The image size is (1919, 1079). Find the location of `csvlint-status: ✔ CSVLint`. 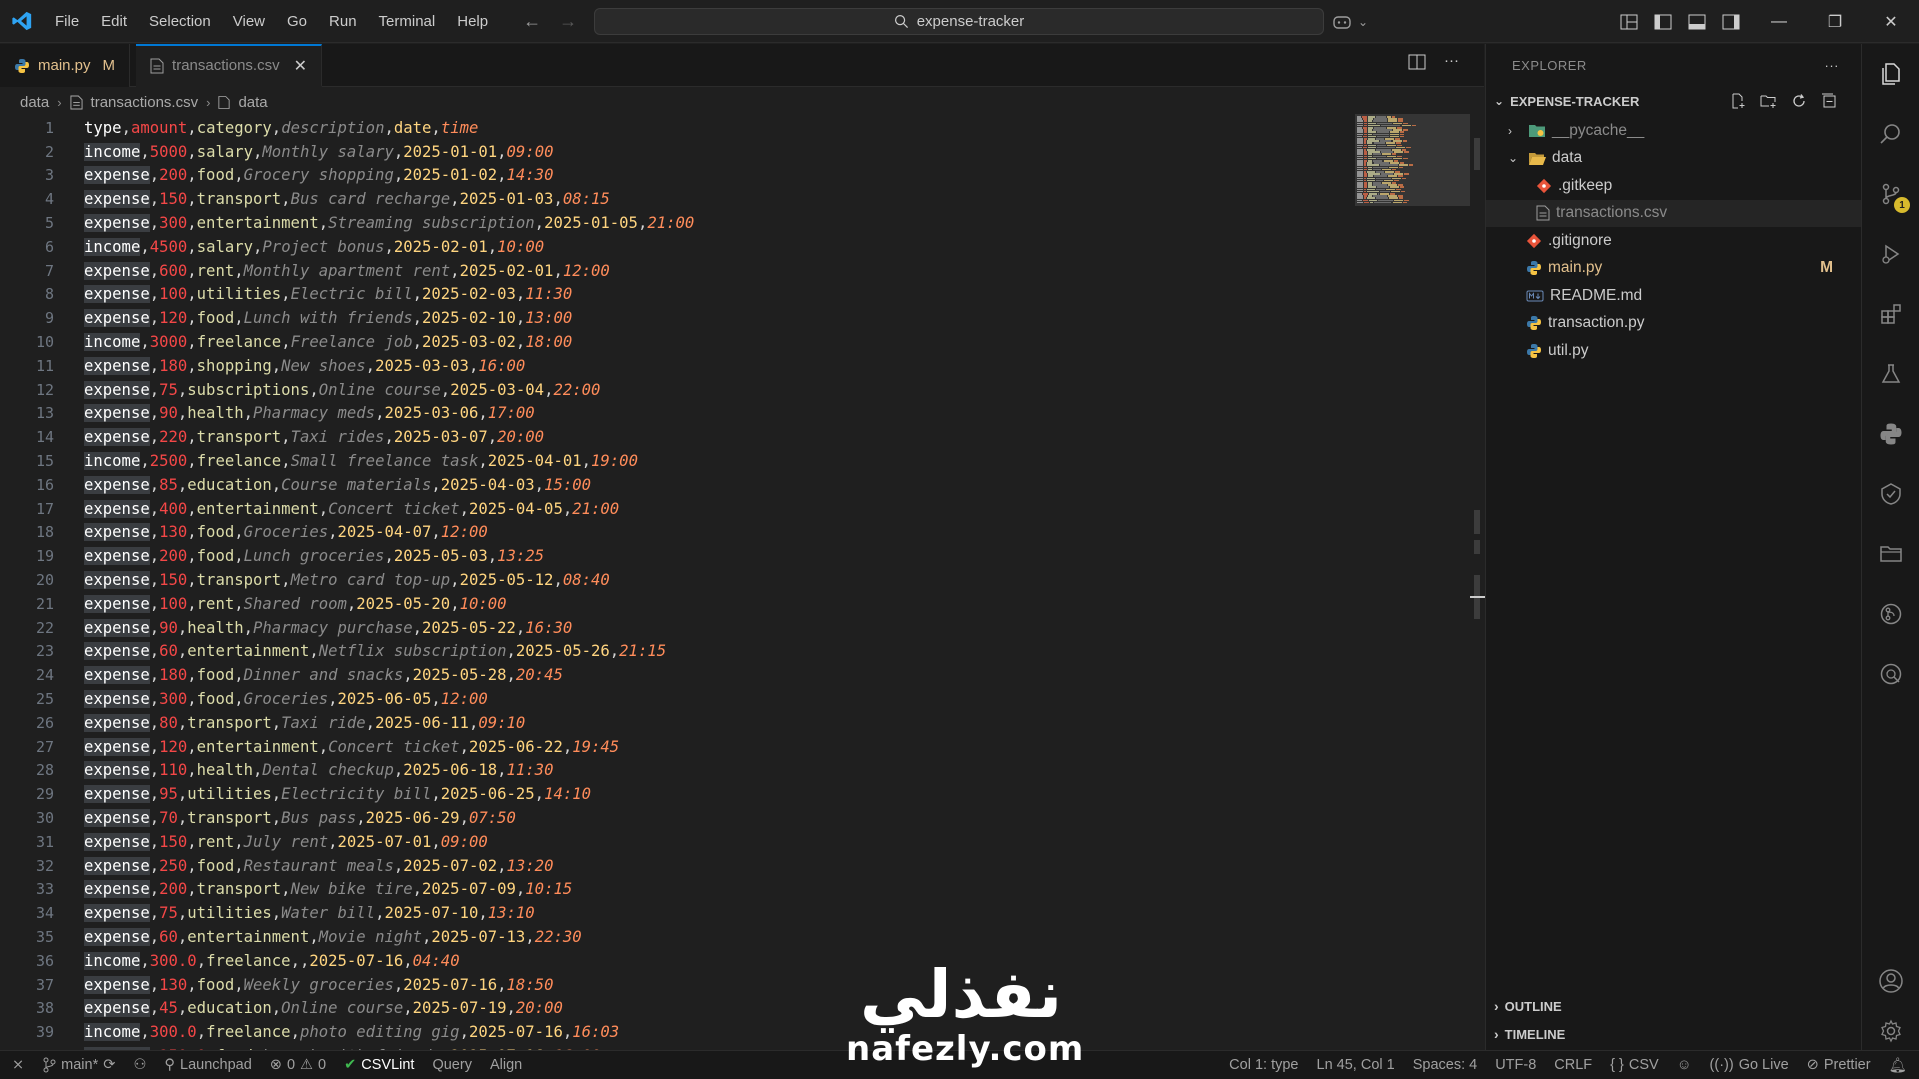

csvlint-status: ✔ CSVLint is located at coordinates (379, 1065).